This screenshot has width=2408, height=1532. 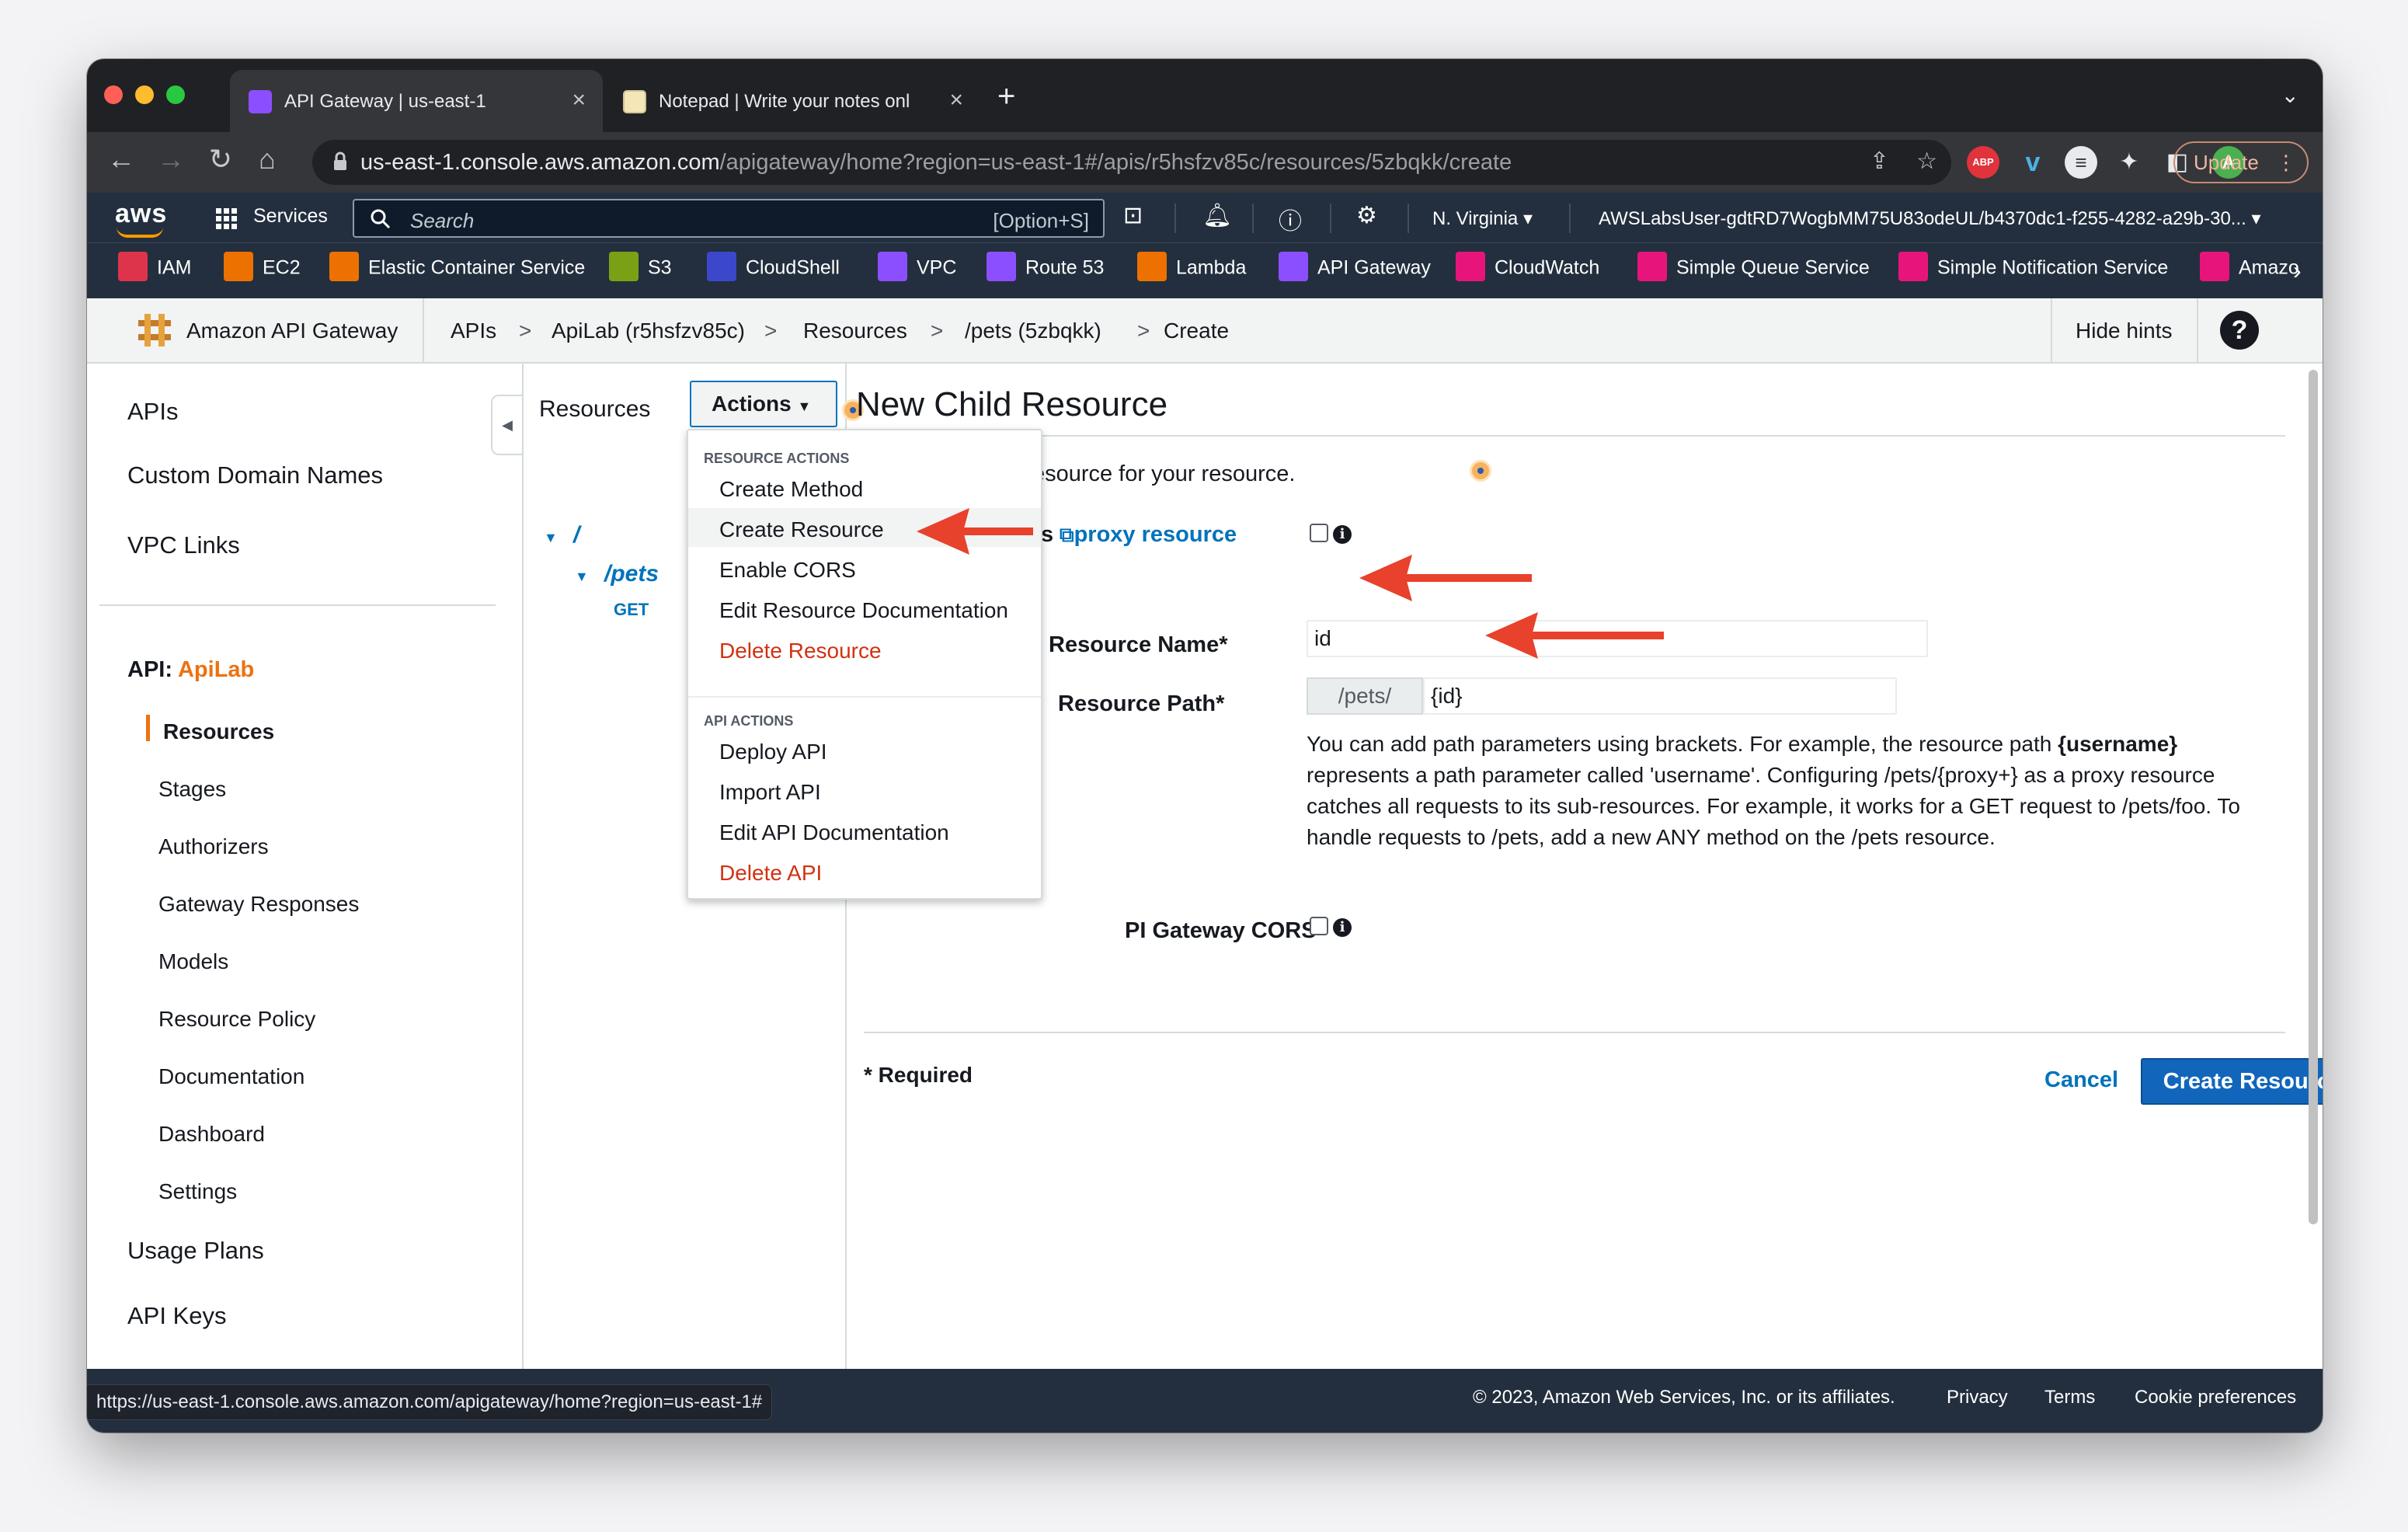 I want to click on breadcrumb-api: ApiLab (r5hsfzv85c), so click(x=648, y=331).